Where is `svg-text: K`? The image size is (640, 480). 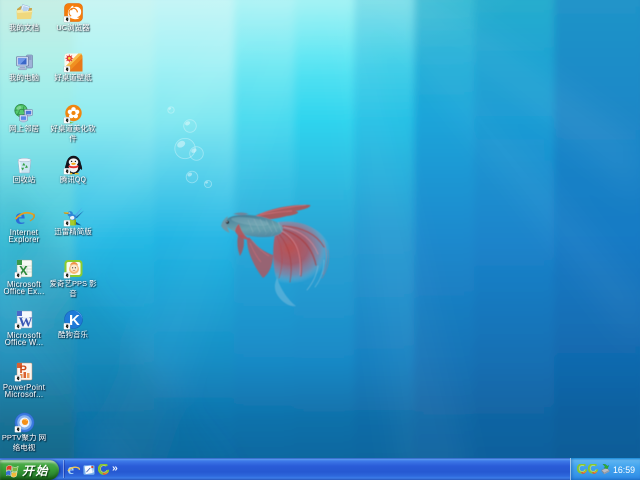
svg-text: K is located at coordinates (74, 320).